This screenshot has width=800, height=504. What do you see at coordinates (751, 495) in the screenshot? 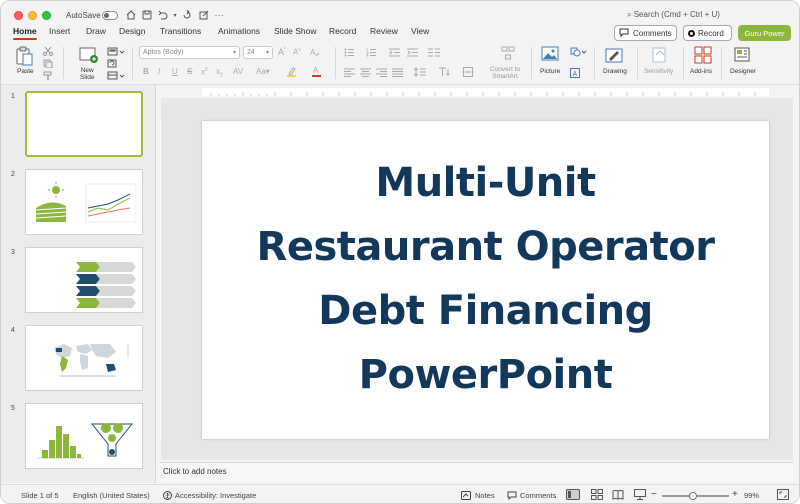
I see `zoom-level: 99%` at bounding box center [751, 495].